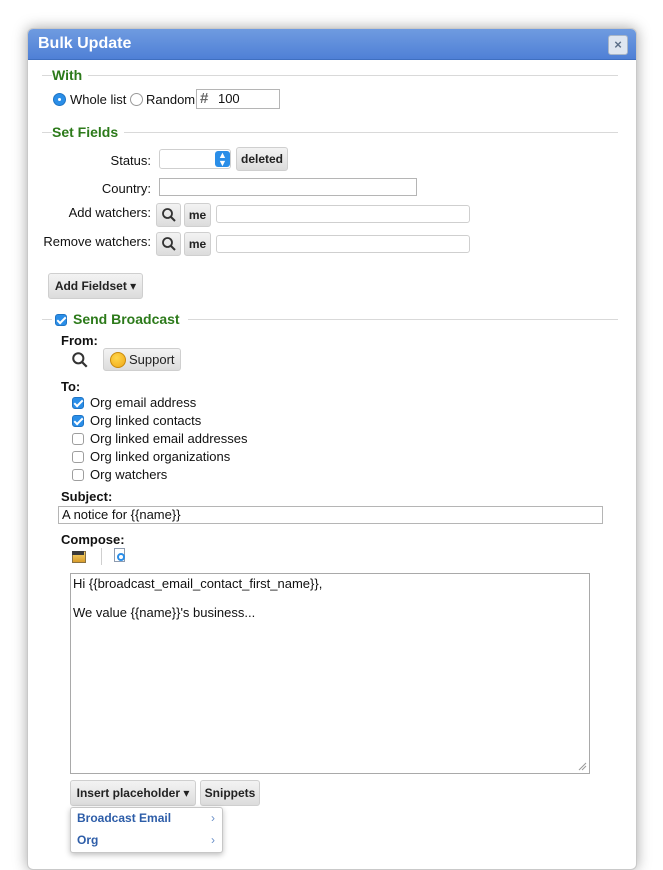 This screenshot has height=870, width=663. Describe the element at coordinates (85, 43) in the screenshot. I see `dialog-title: Bulk Update` at that location.